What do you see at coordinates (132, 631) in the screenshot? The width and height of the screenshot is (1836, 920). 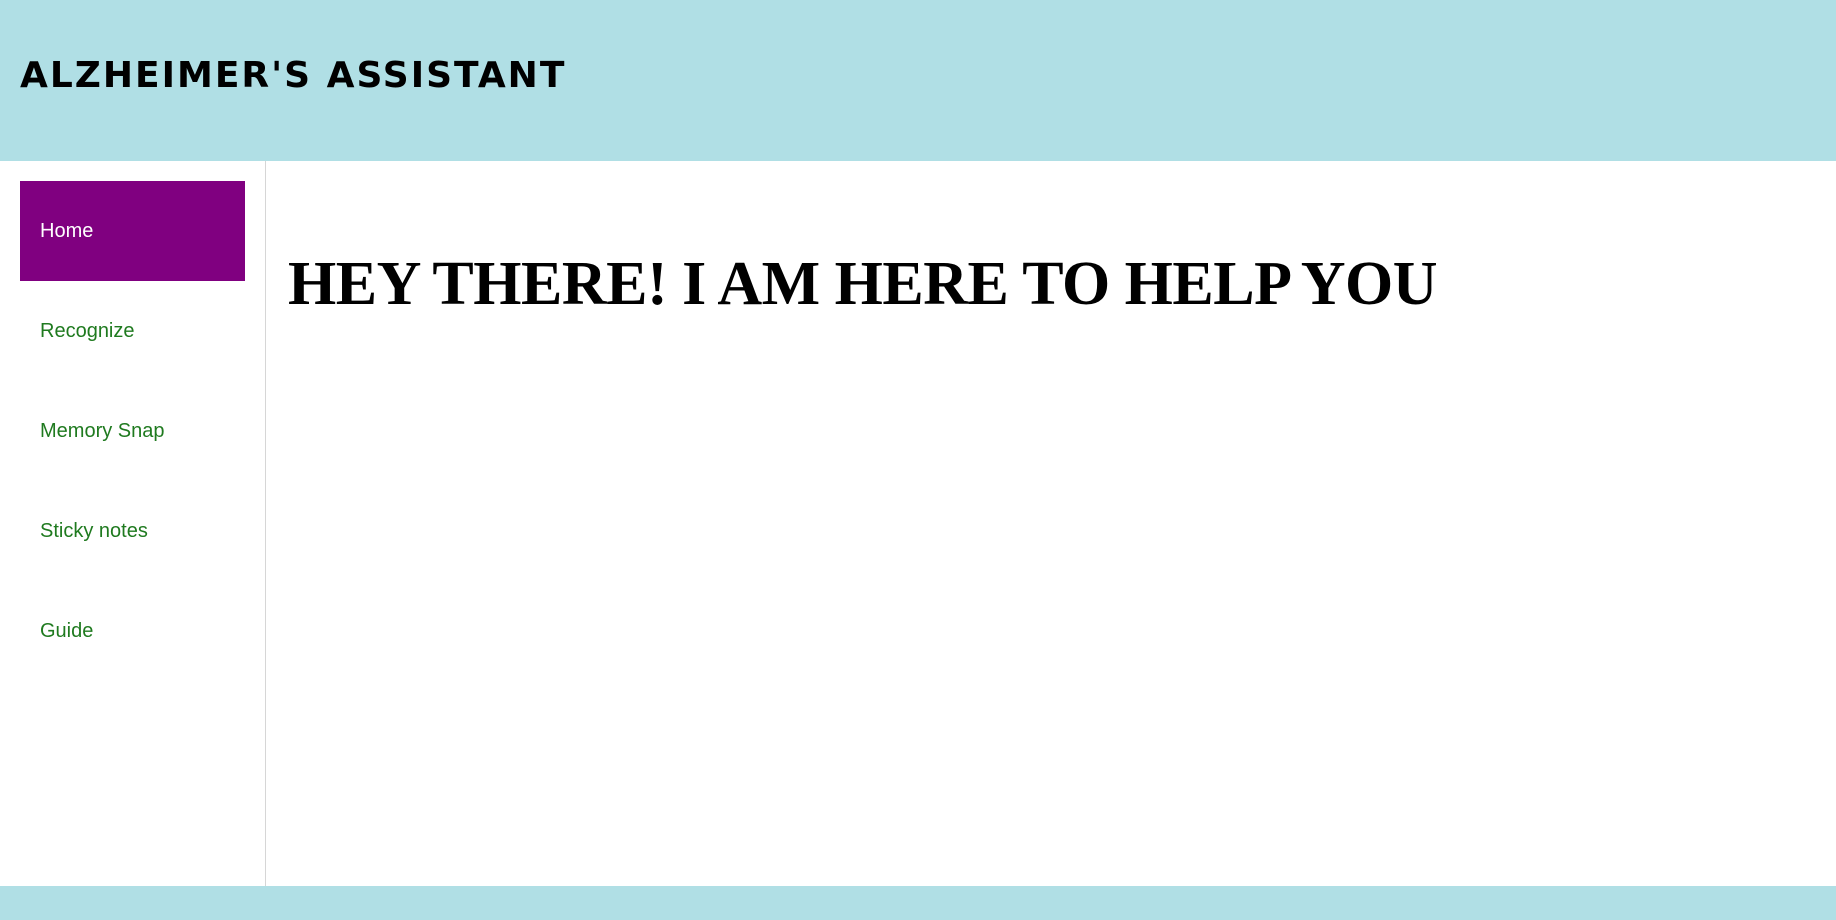 I see `sidebar-item-guide: Guide` at bounding box center [132, 631].